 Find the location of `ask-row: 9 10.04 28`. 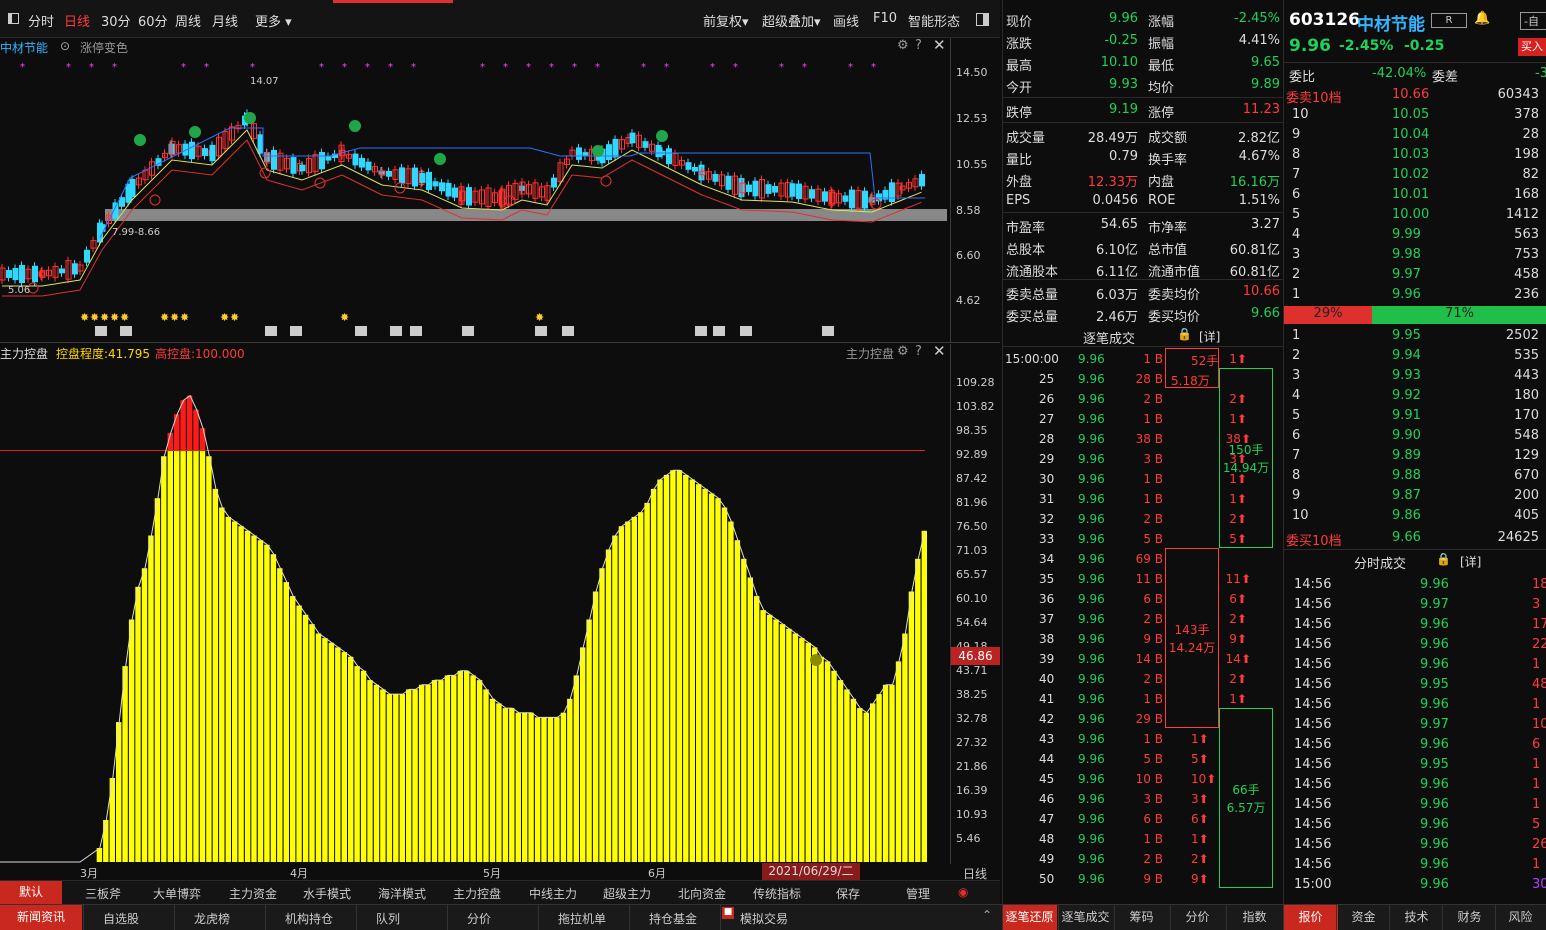

ask-row: 9 10.04 28 is located at coordinates (1415, 135).